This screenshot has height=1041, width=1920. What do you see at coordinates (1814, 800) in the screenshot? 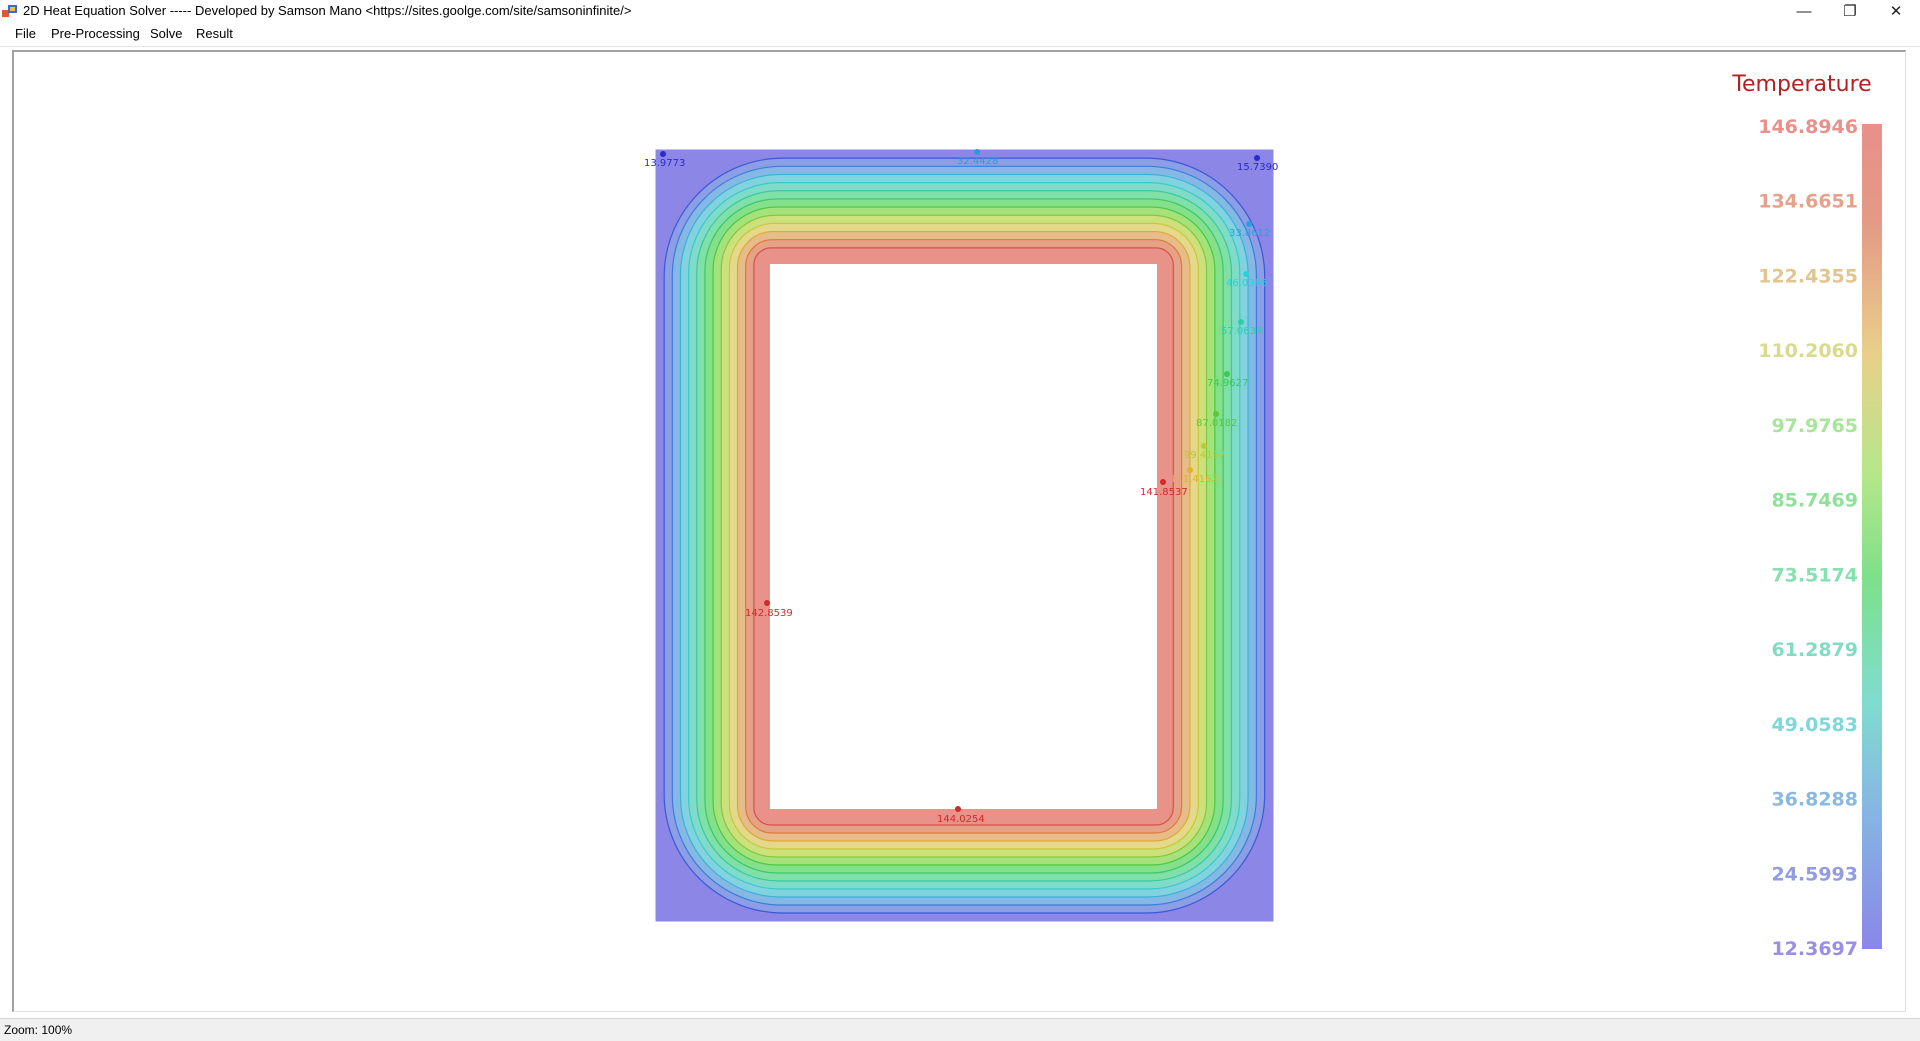
I see `legend-value: 36.8288` at bounding box center [1814, 800].